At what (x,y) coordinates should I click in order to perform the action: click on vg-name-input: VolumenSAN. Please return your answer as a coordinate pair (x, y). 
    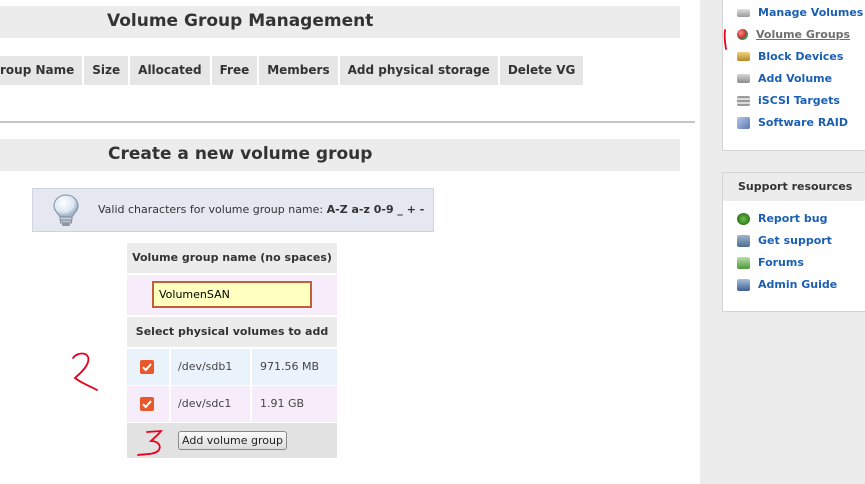
    Looking at the image, I should click on (232, 294).